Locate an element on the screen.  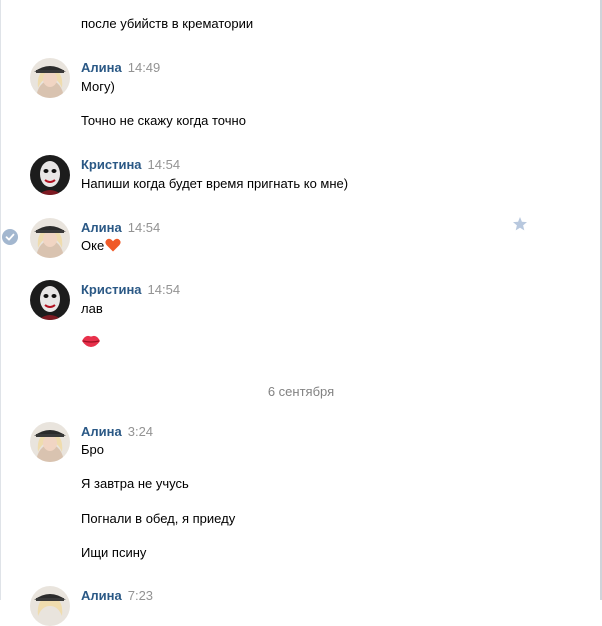
message-author-line: Алина 14:49 is located at coordinates (120, 68).